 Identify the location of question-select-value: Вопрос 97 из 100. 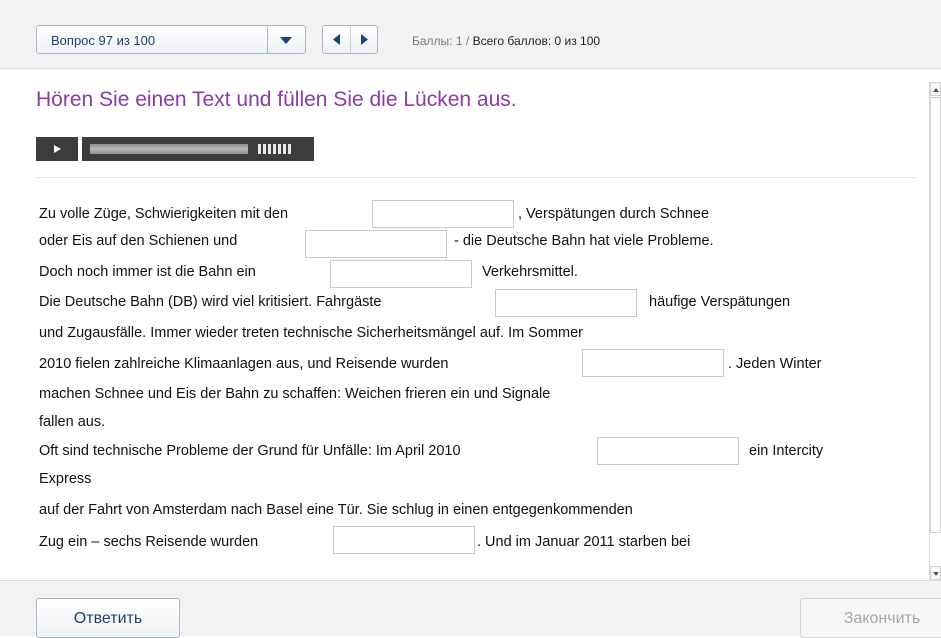
(103, 40).